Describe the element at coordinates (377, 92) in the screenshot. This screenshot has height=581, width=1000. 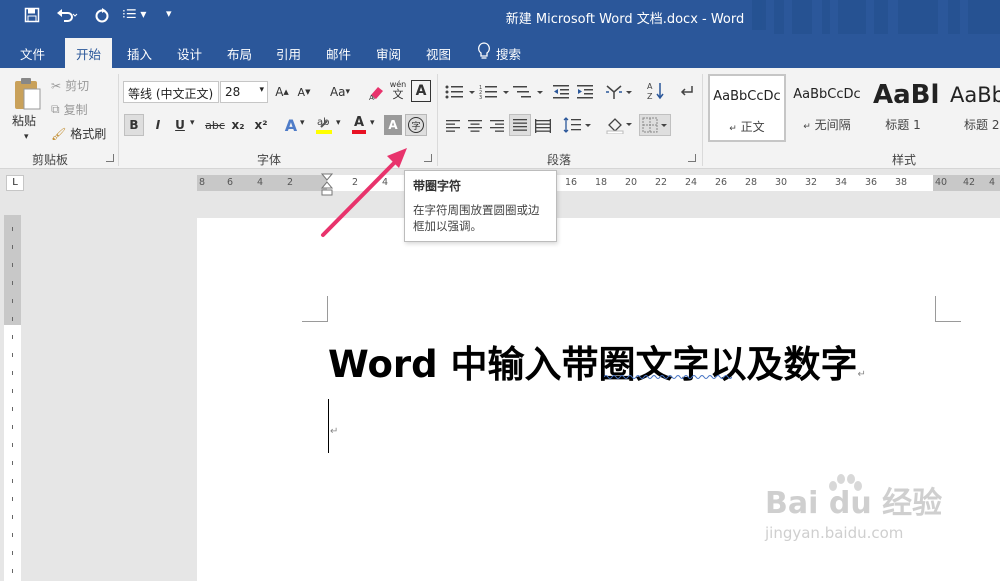
I see `clear-format-icon: A` at that location.